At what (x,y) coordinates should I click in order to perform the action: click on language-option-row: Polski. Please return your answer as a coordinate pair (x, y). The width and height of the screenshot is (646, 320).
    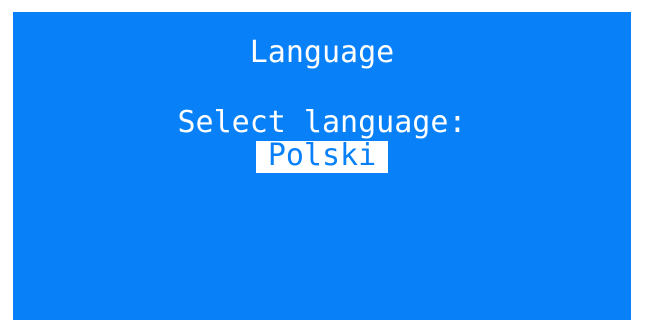
    Looking at the image, I should click on (322, 157).